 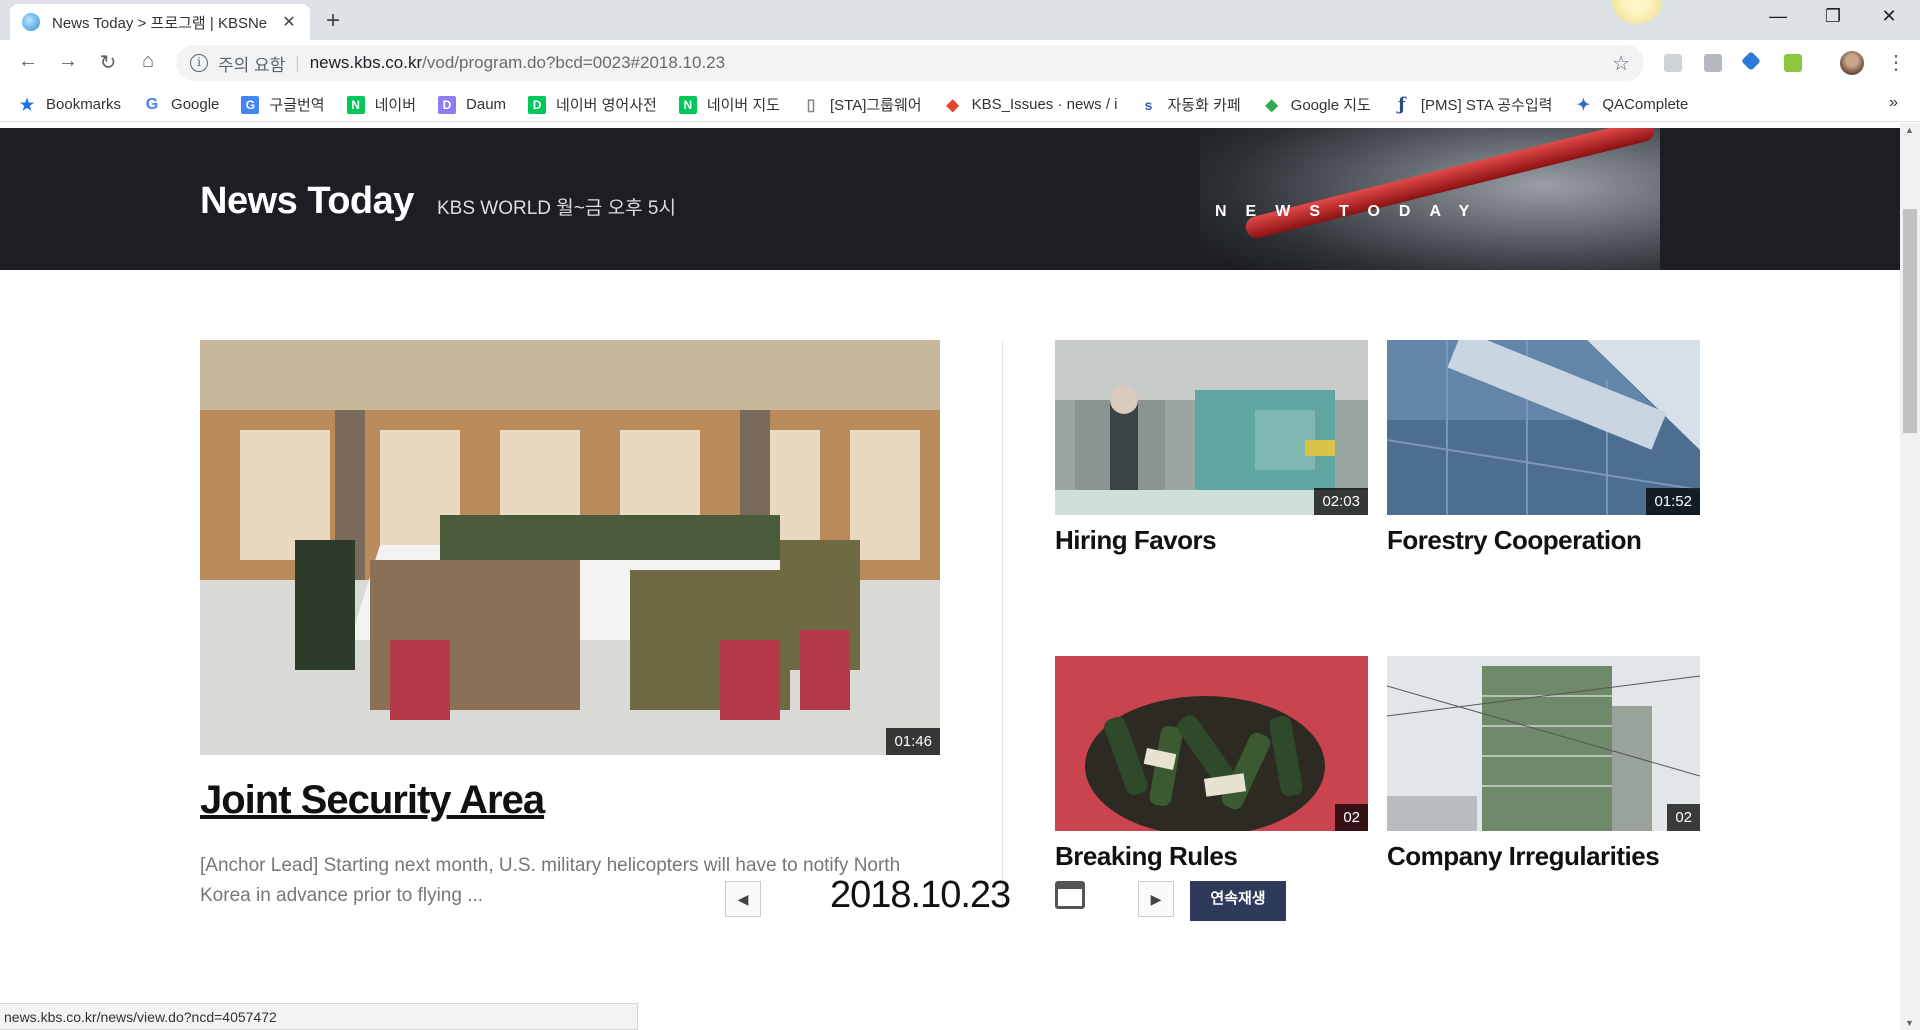 I want to click on calendar-icon, so click(x=1070, y=895).